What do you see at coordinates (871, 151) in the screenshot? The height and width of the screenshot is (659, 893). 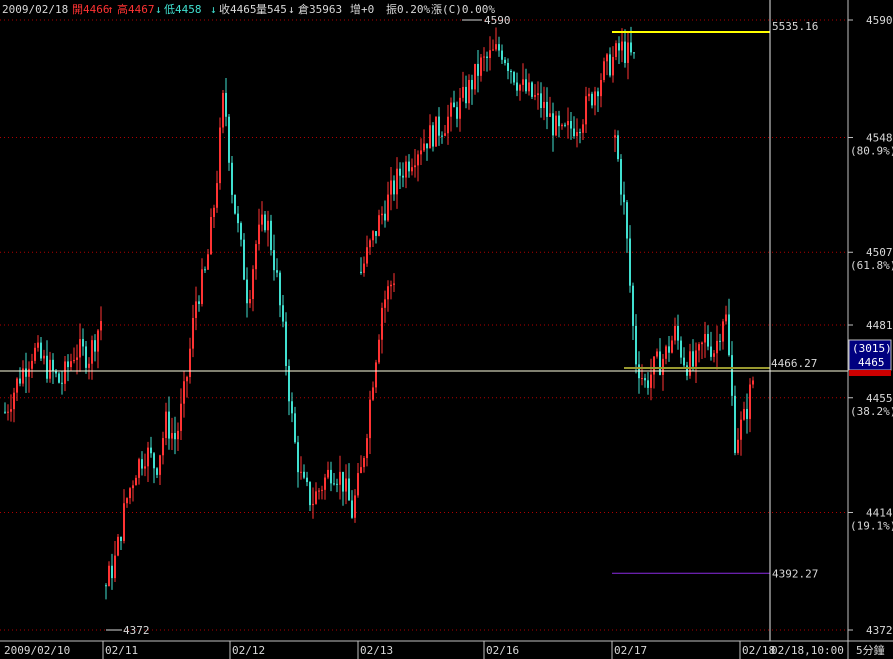 I see `y-tick-percent: (80.9%)` at bounding box center [871, 151].